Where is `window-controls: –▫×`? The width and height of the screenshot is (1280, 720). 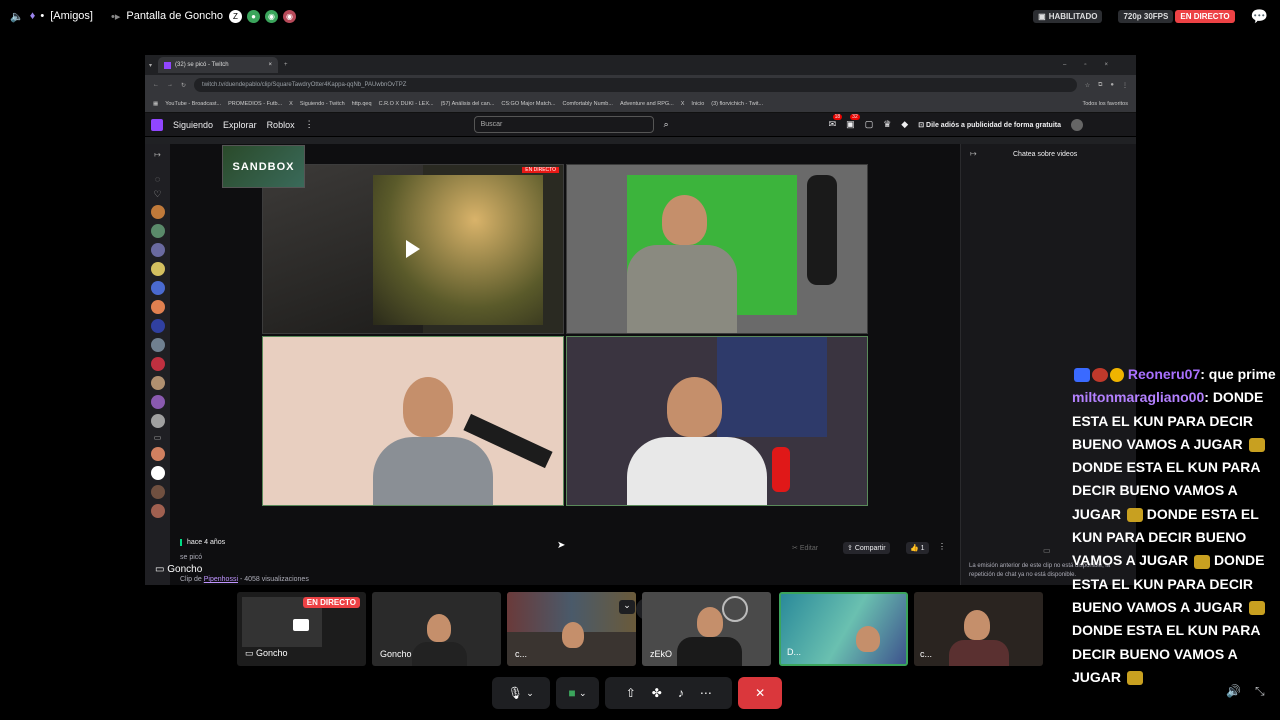
window-controls: –▫× is located at coordinates (1094, 65).